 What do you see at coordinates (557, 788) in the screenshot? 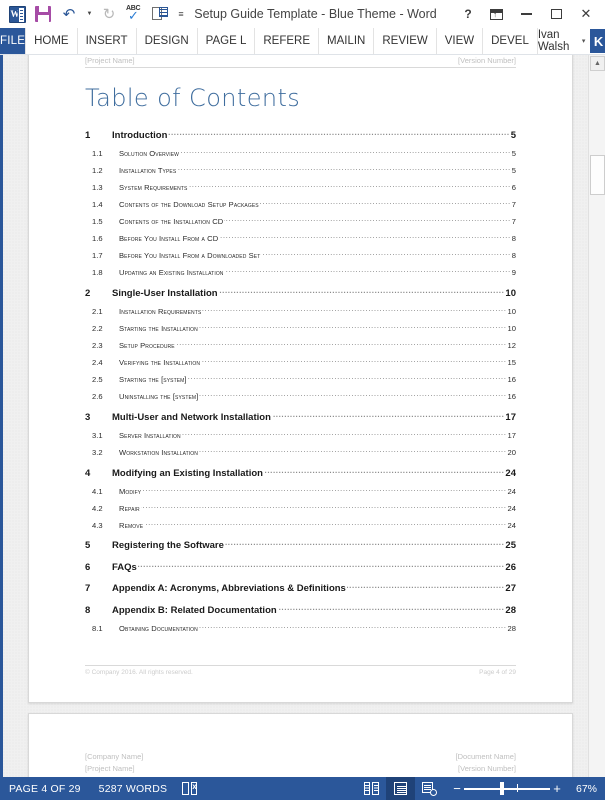
I see `zoom-in-button: +` at bounding box center [557, 788].